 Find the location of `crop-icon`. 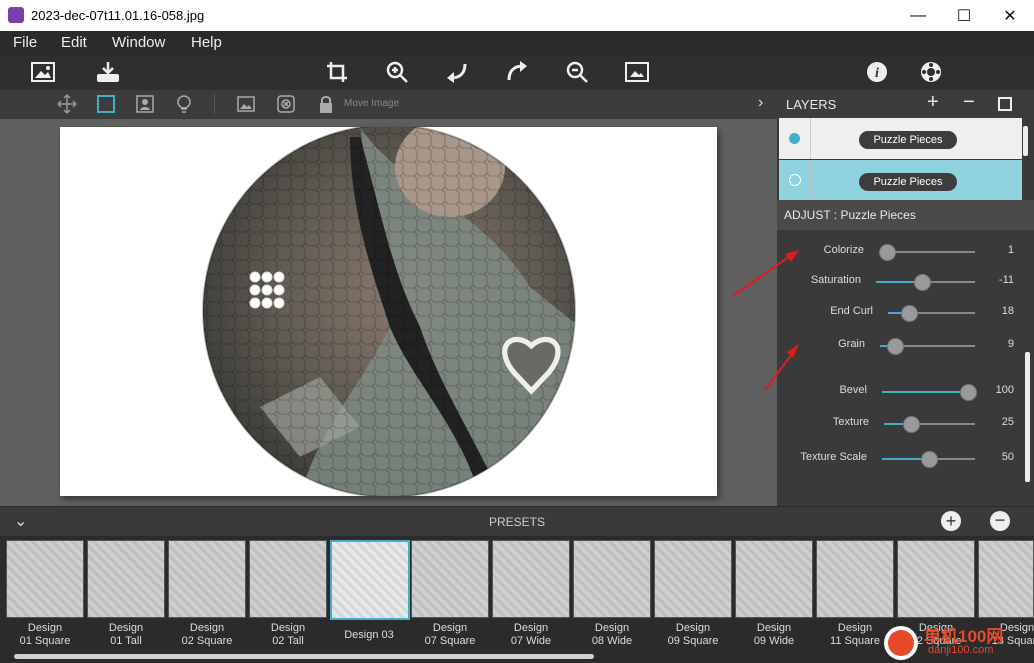

crop-icon is located at coordinates (337, 72).